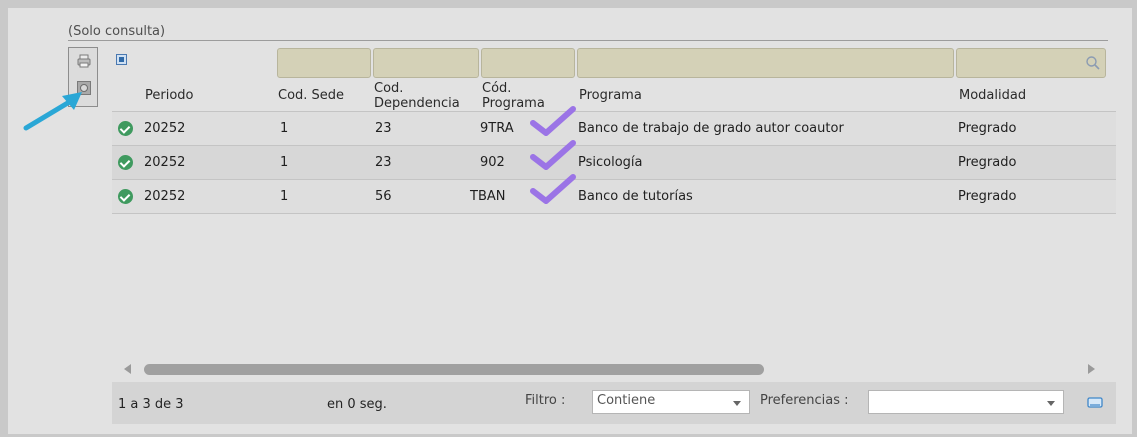  I want to click on cell-programa: Banco de trabajo de grado autor coautor, so click(711, 128).